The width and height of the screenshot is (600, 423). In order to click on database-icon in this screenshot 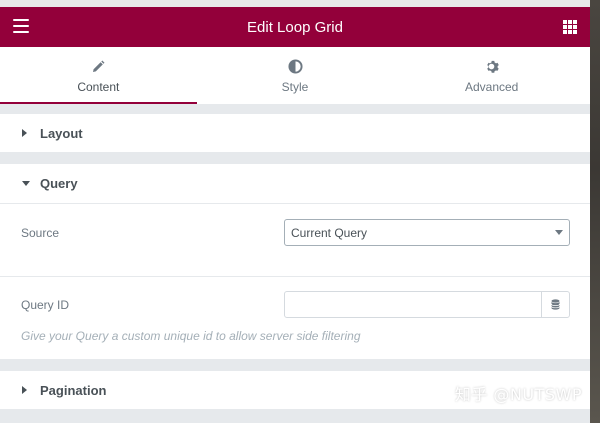, I will do `click(555, 304)`.